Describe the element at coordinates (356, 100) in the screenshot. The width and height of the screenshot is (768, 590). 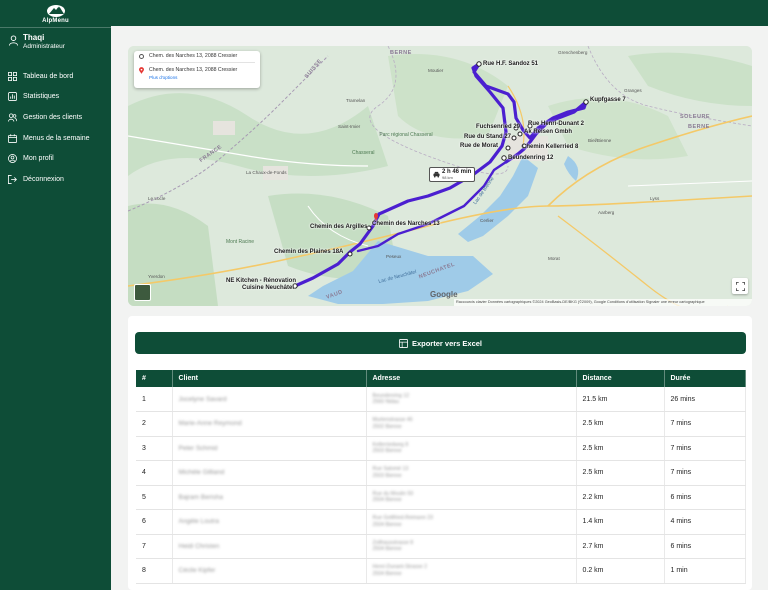
I see `town-label: Tramelan` at that location.